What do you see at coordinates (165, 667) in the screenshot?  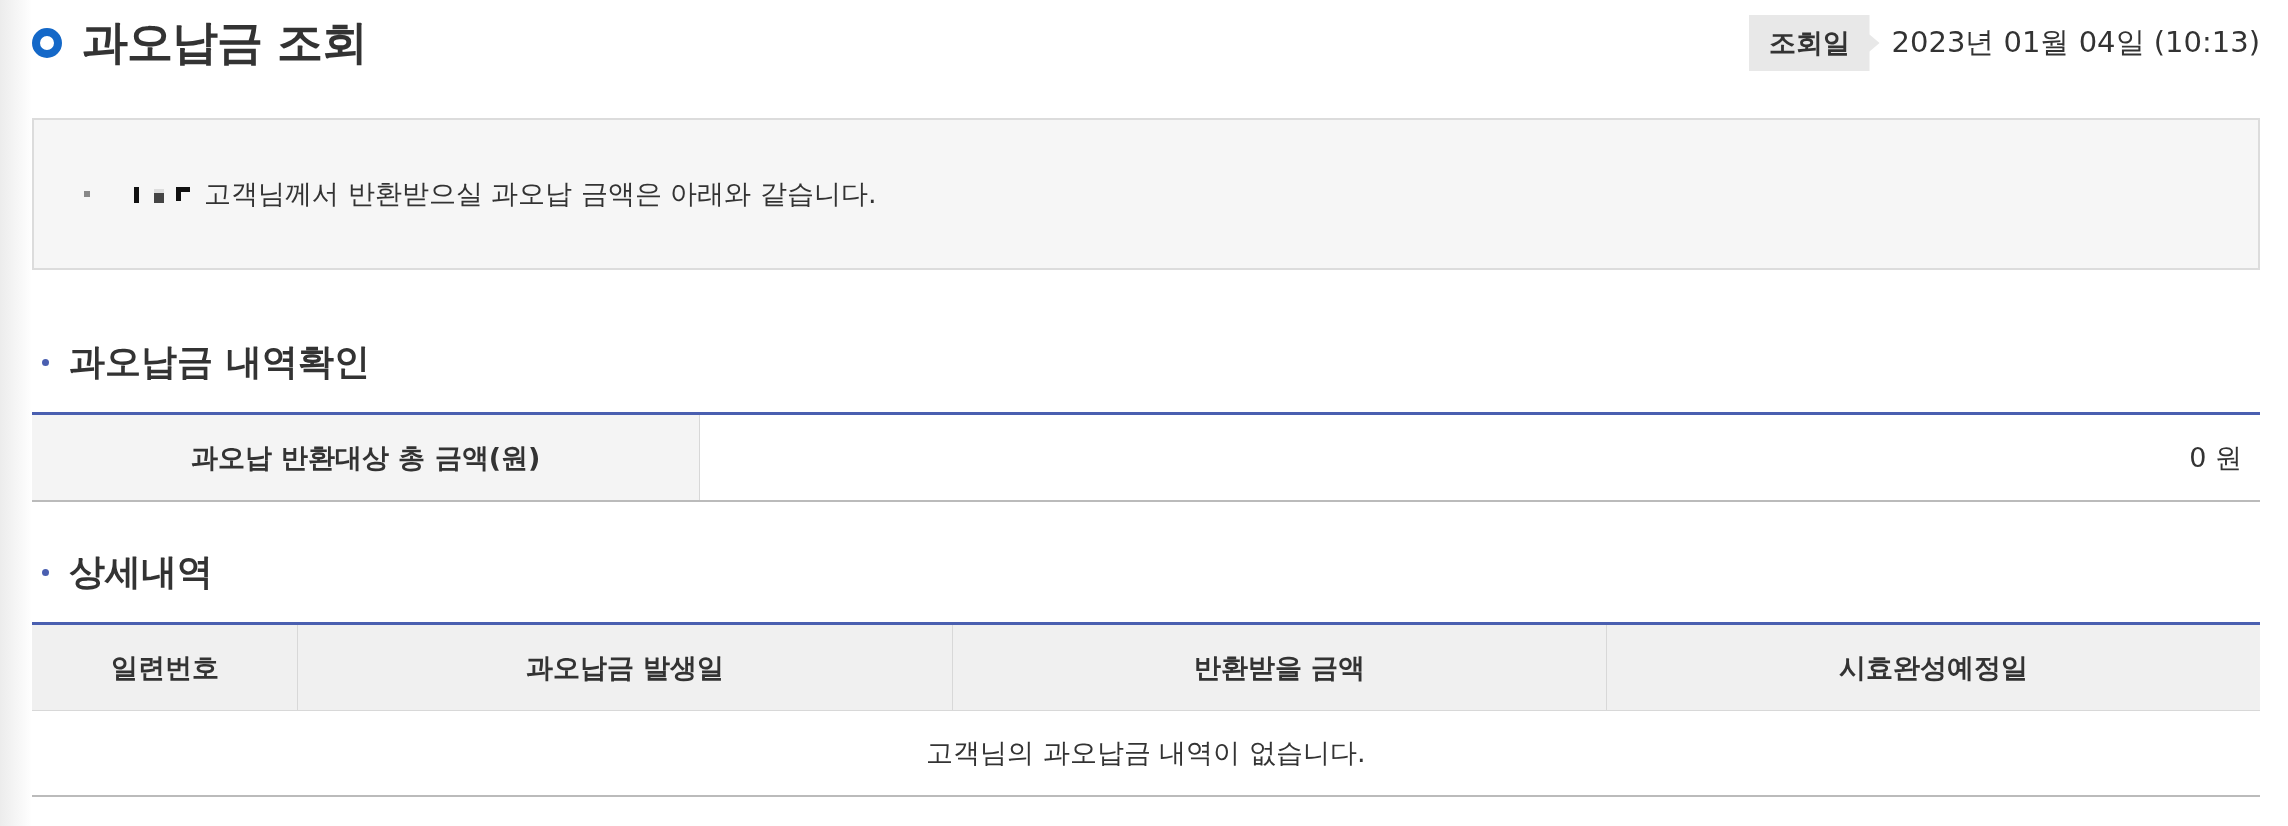 I see `table-header-cell: 일련번호` at bounding box center [165, 667].